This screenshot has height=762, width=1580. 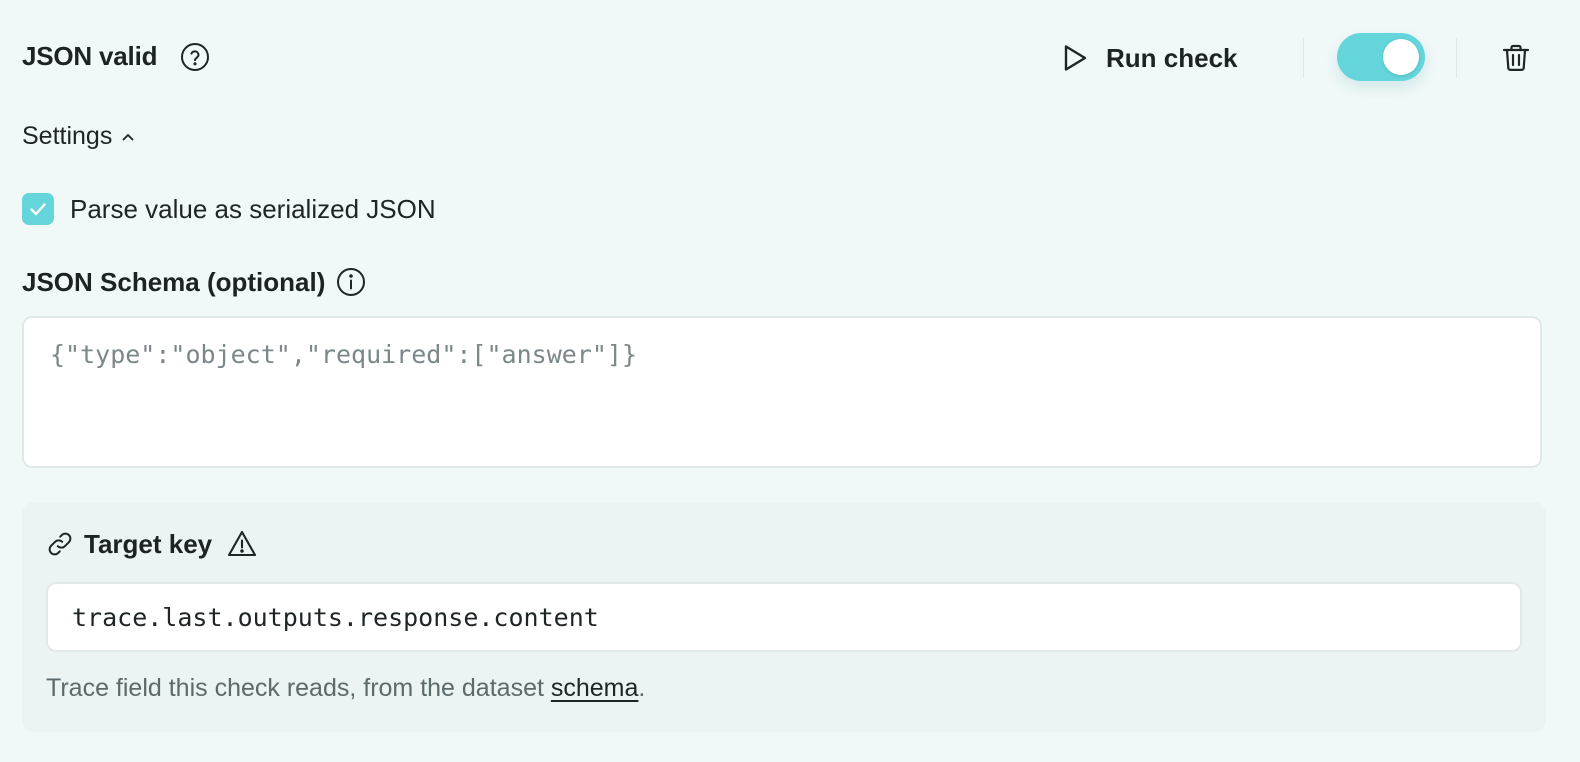 I want to click on run-check-button: Run check, so click(x=1149, y=58).